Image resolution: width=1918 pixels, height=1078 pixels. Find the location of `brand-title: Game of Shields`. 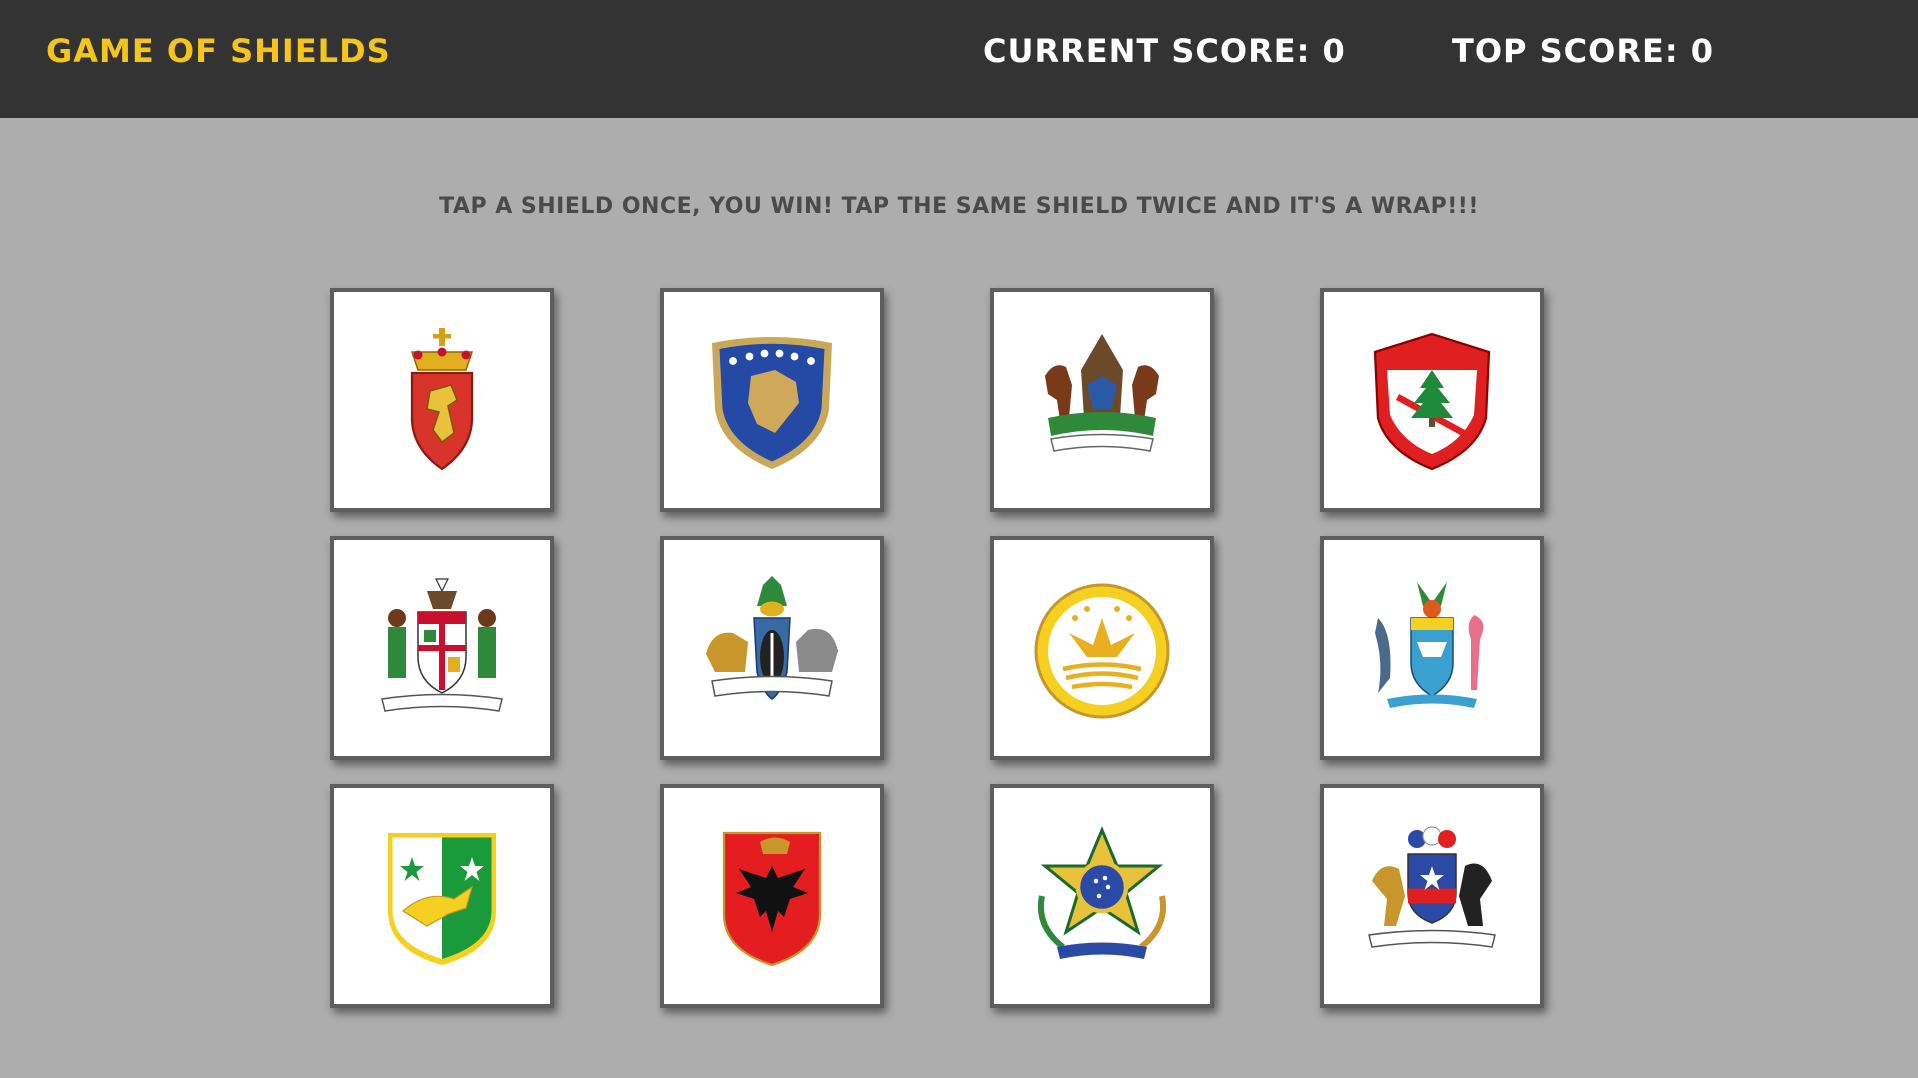

brand-title: Game of Shields is located at coordinates (218, 51).